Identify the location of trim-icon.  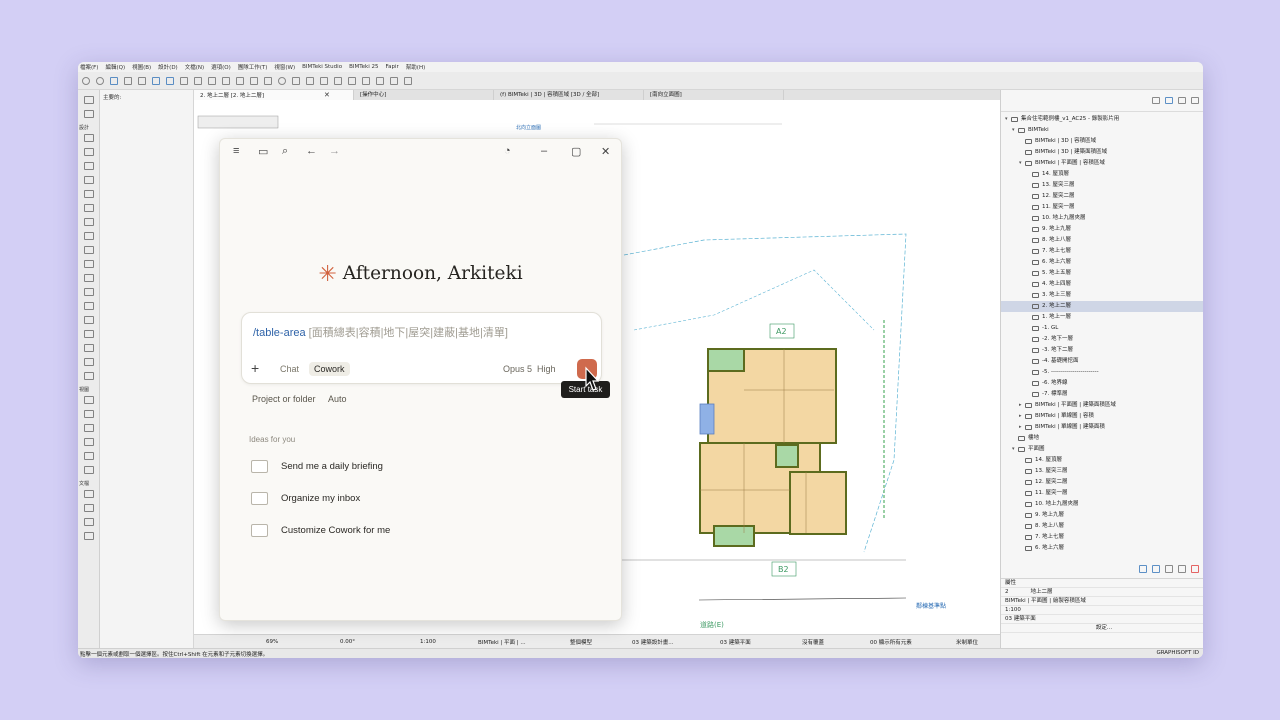
(254, 80).